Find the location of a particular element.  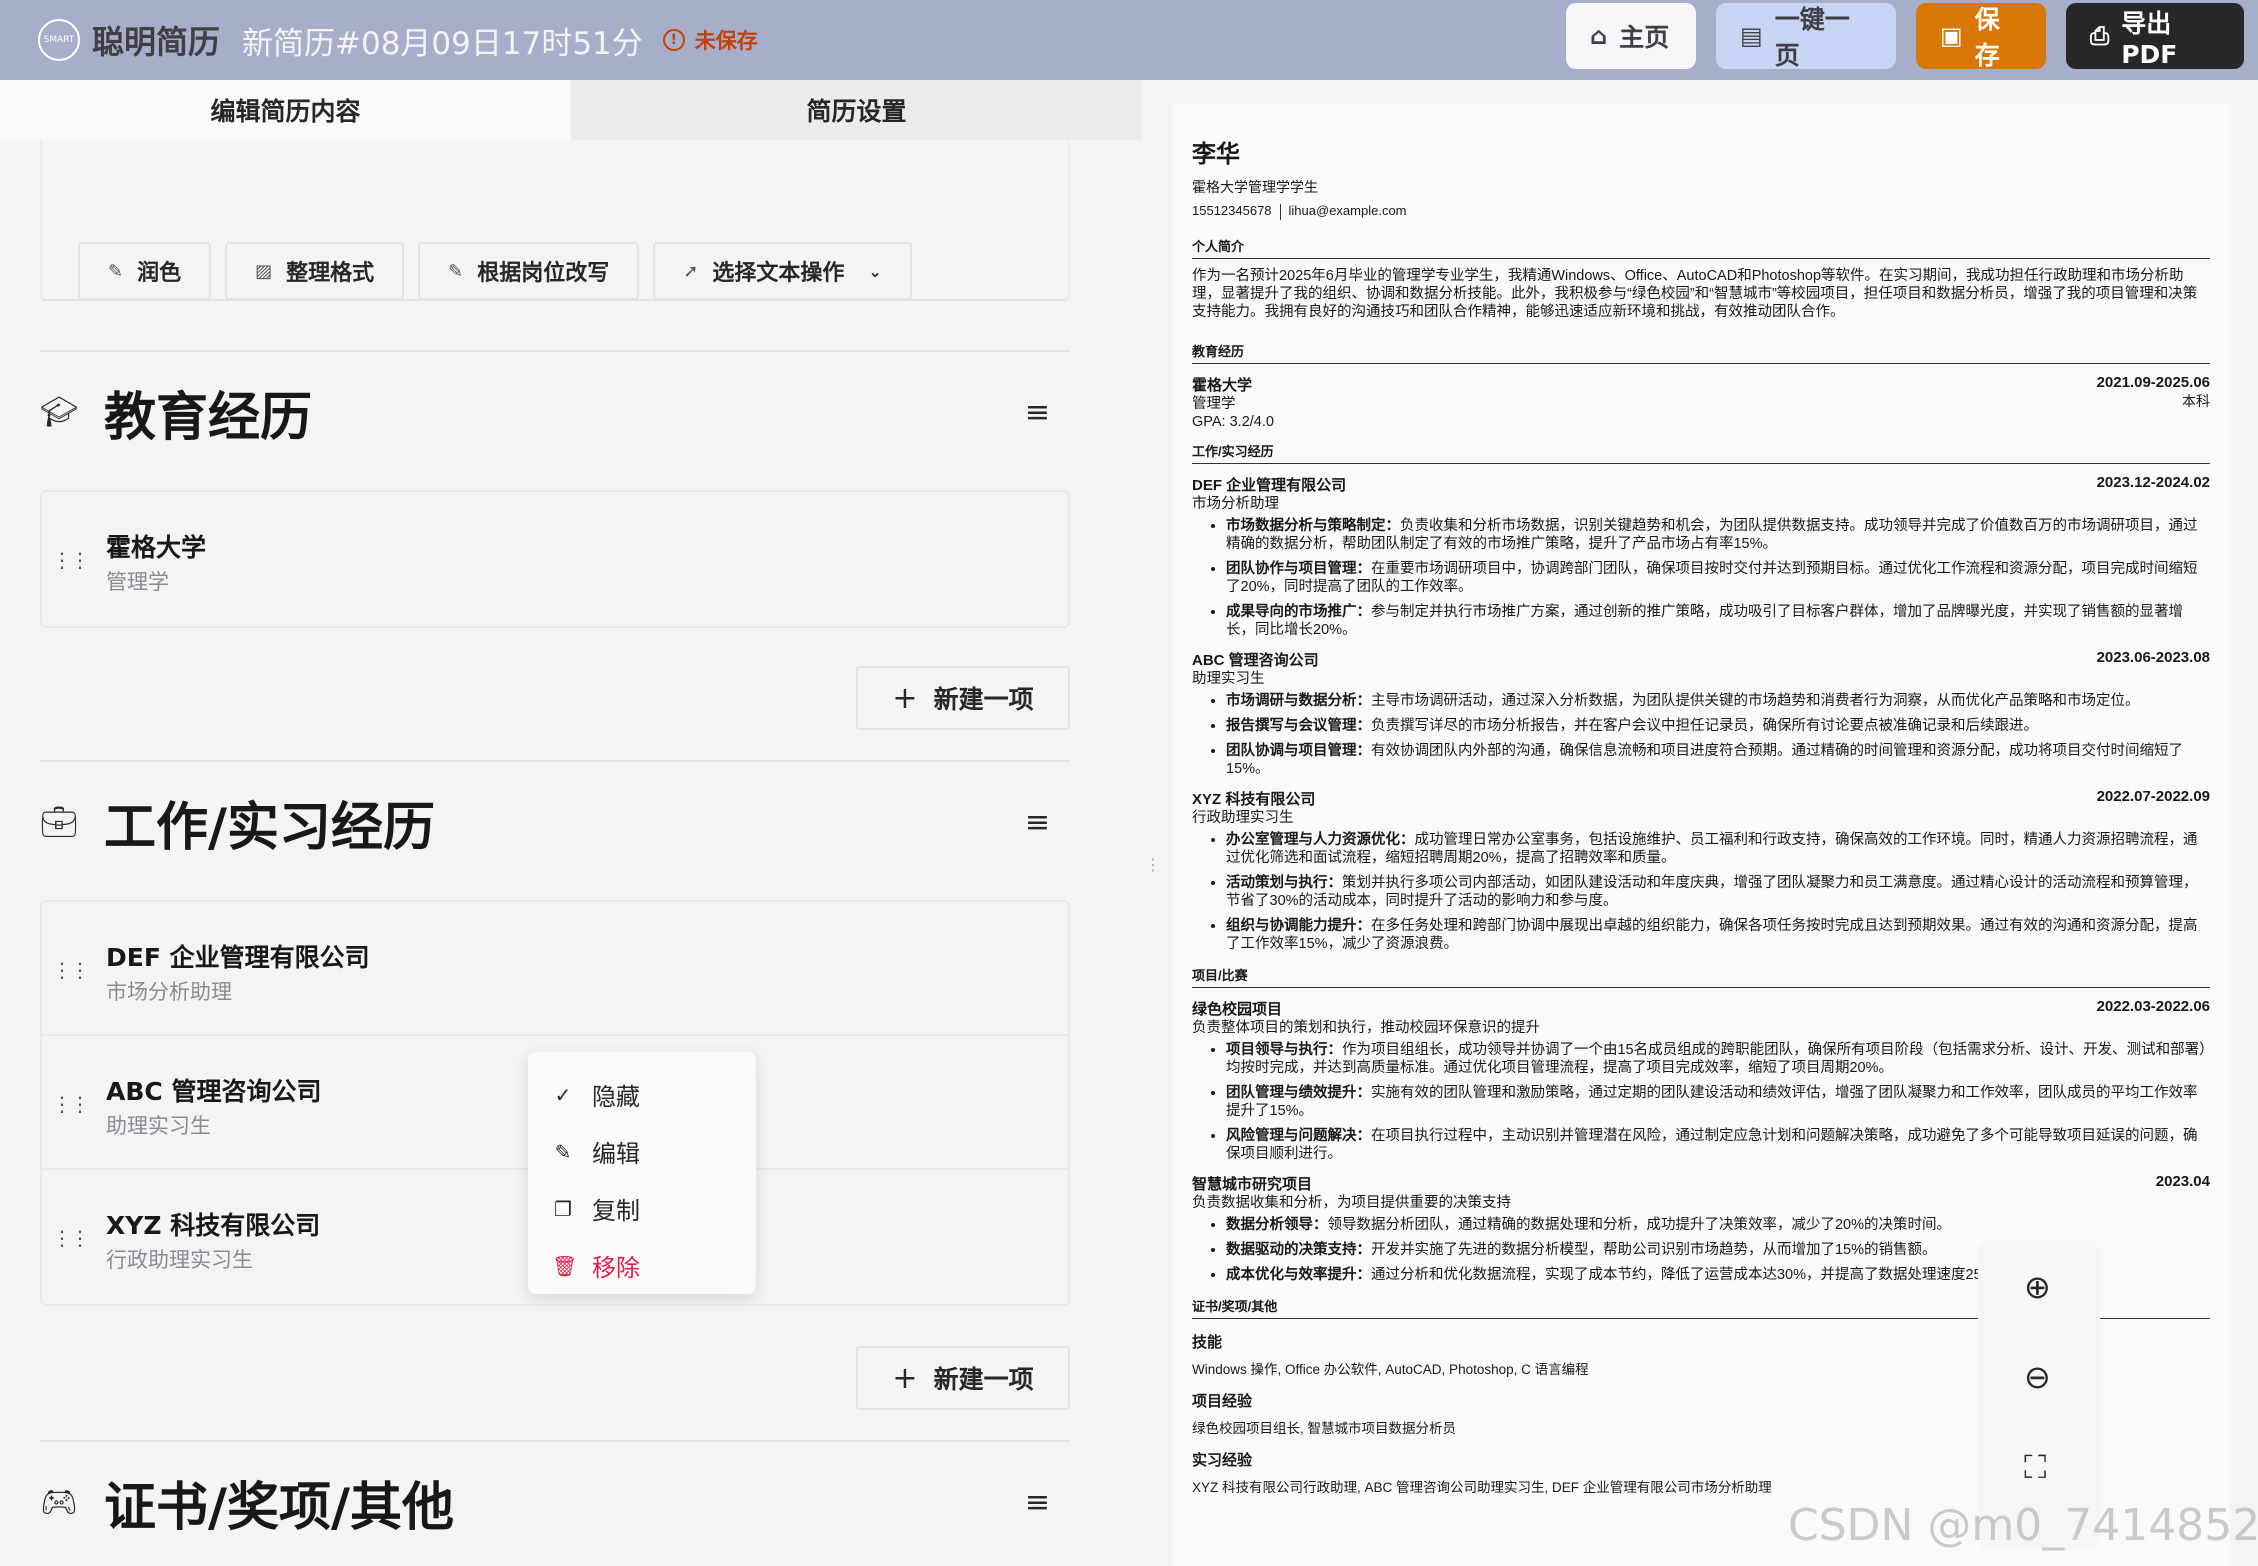

add-education-label: 新建一项 is located at coordinates (983, 699).